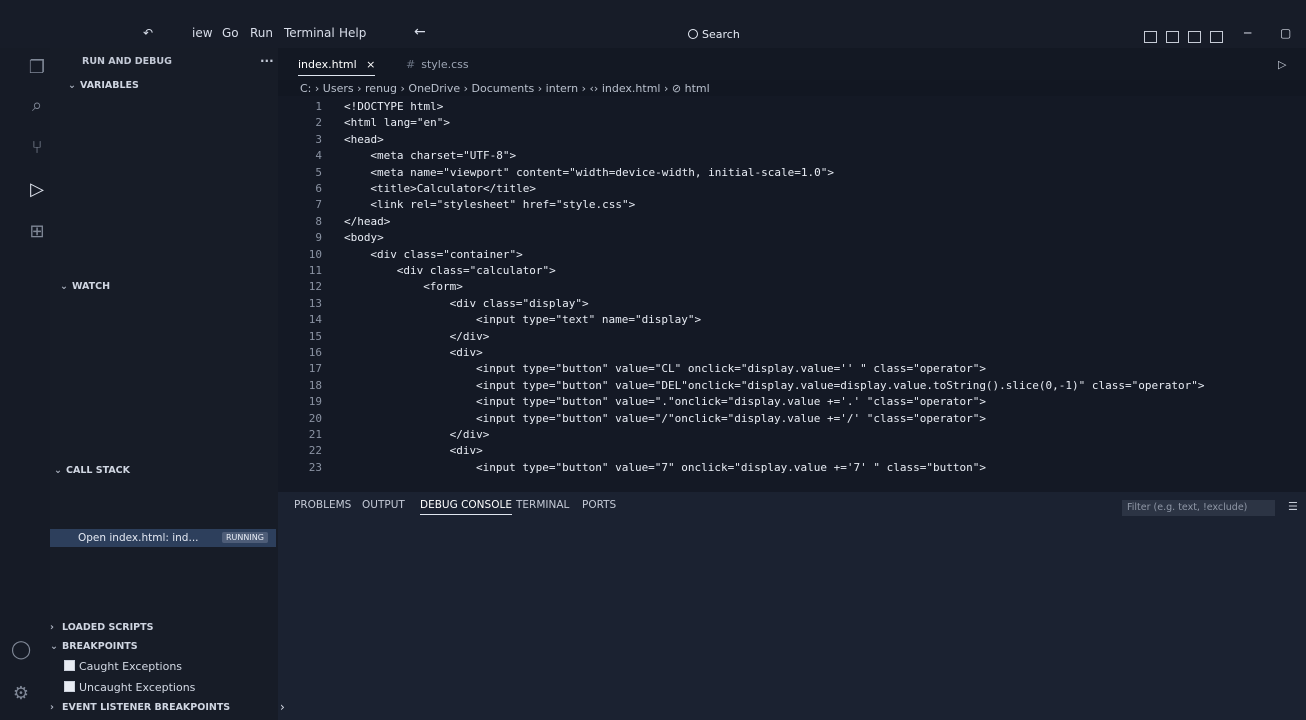 Image resolution: width=1306 pixels, height=720 pixels. What do you see at coordinates (676, 88) in the screenshot?
I see `symbol-icon: ⊘` at bounding box center [676, 88].